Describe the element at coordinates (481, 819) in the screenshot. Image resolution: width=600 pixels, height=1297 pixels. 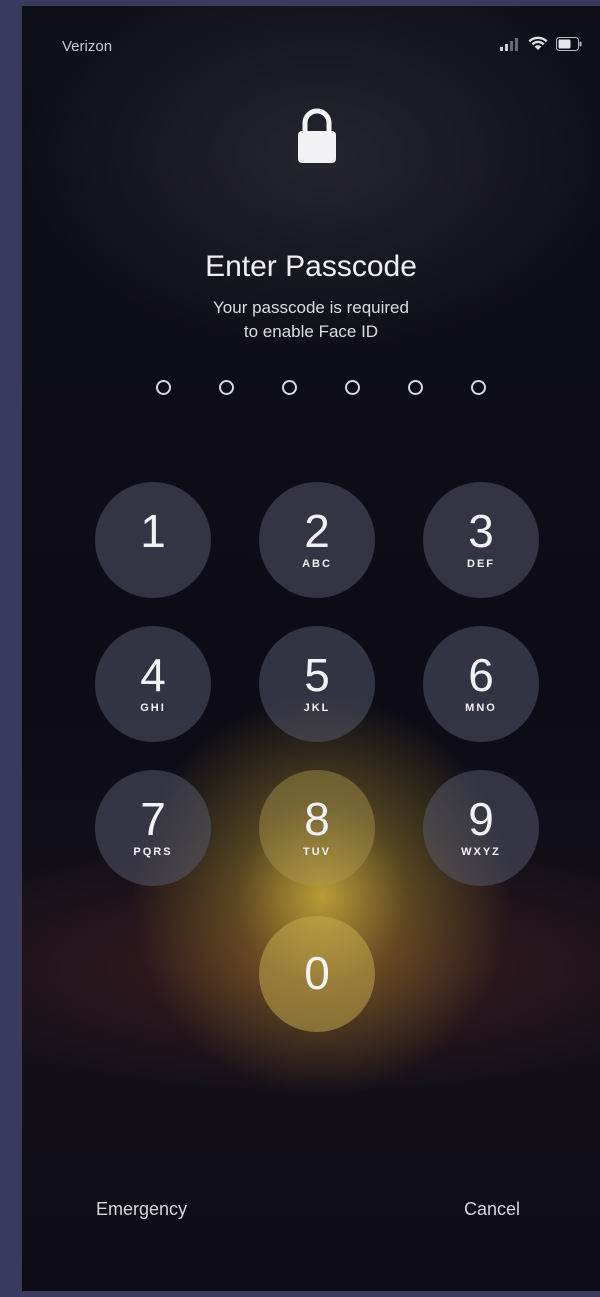
I see `key-digit: 9` at that location.